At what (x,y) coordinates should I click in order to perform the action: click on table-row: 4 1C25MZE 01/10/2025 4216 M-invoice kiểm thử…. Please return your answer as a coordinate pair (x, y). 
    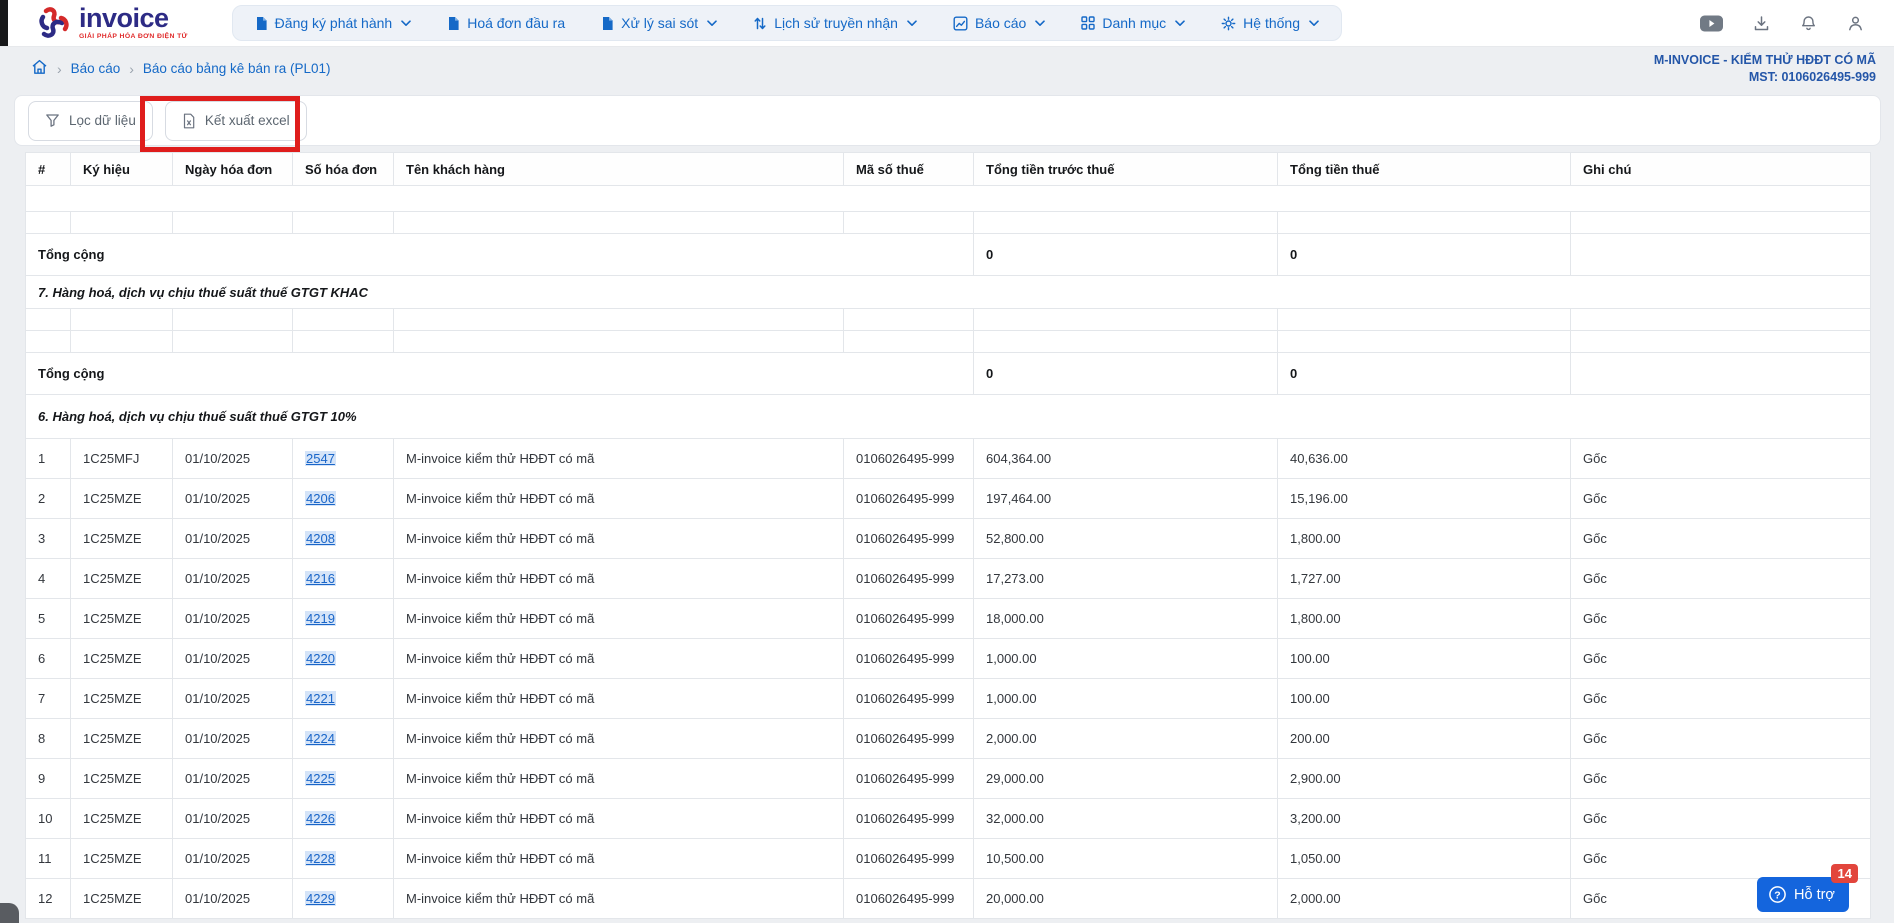
    Looking at the image, I should click on (948, 578).